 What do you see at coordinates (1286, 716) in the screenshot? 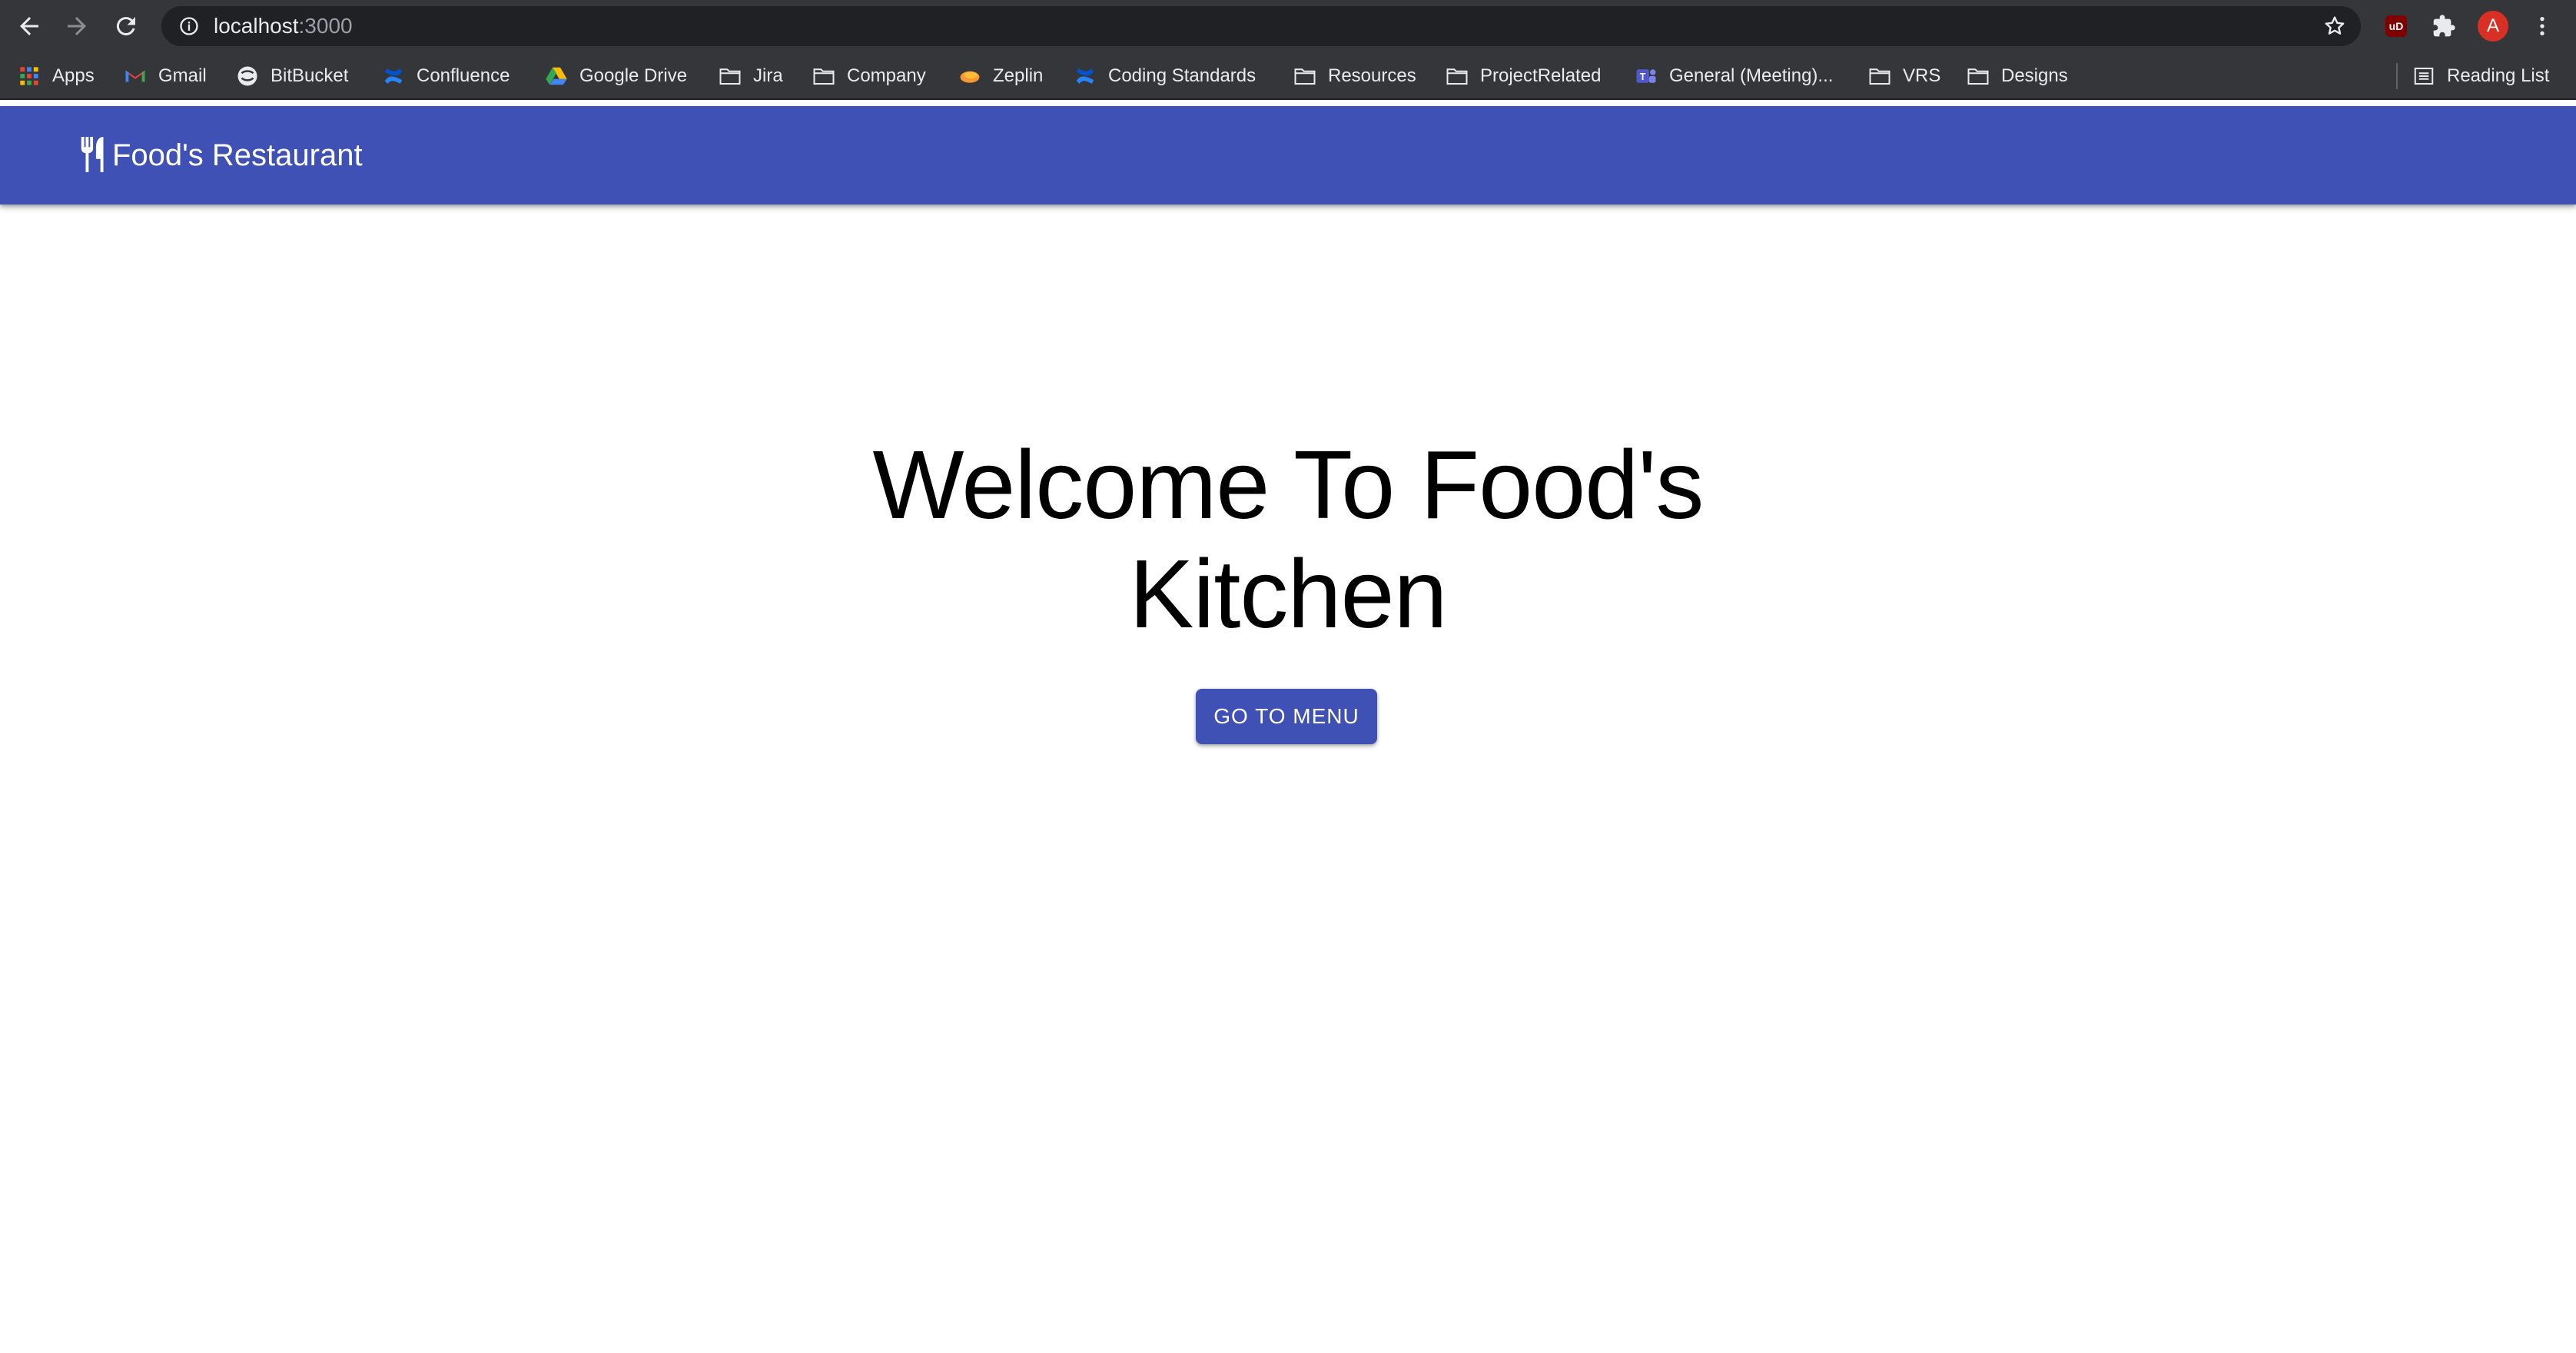
I see `go-to-menu-button: GO TO MENU` at bounding box center [1286, 716].